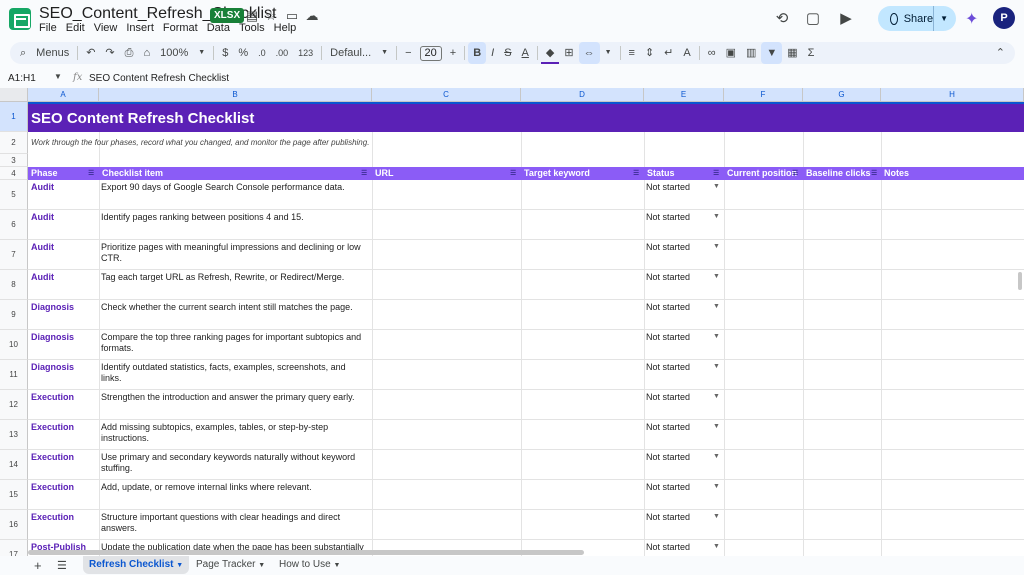 The width and height of the screenshot is (1024, 575). Describe the element at coordinates (14, 255) in the screenshot. I see `row-header: 7` at that location.